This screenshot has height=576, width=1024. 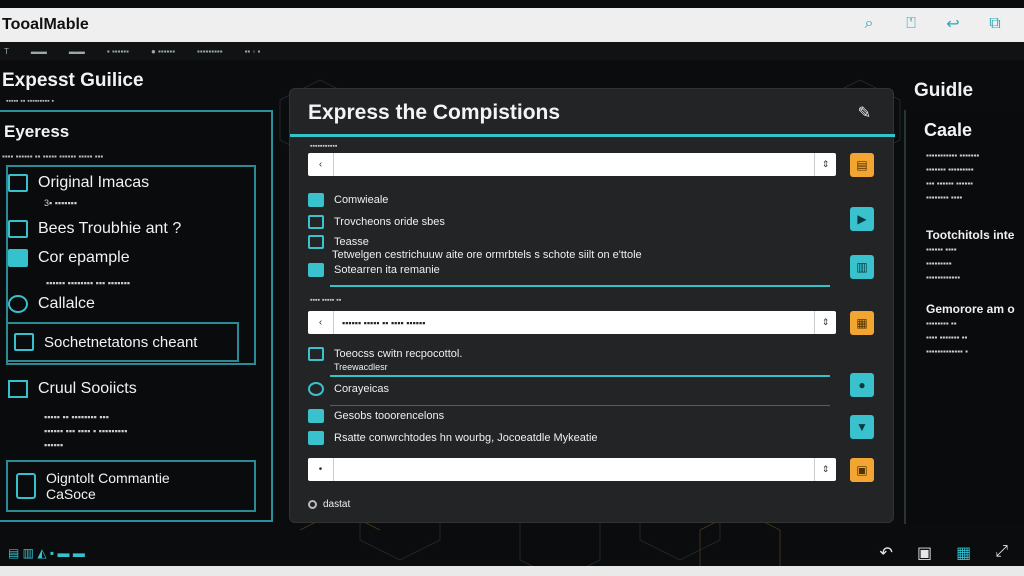 What do you see at coordinates (970, 309) in the screenshot?
I see `right-panel-subheading: Gemorore am o` at bounding box center [970, 309].